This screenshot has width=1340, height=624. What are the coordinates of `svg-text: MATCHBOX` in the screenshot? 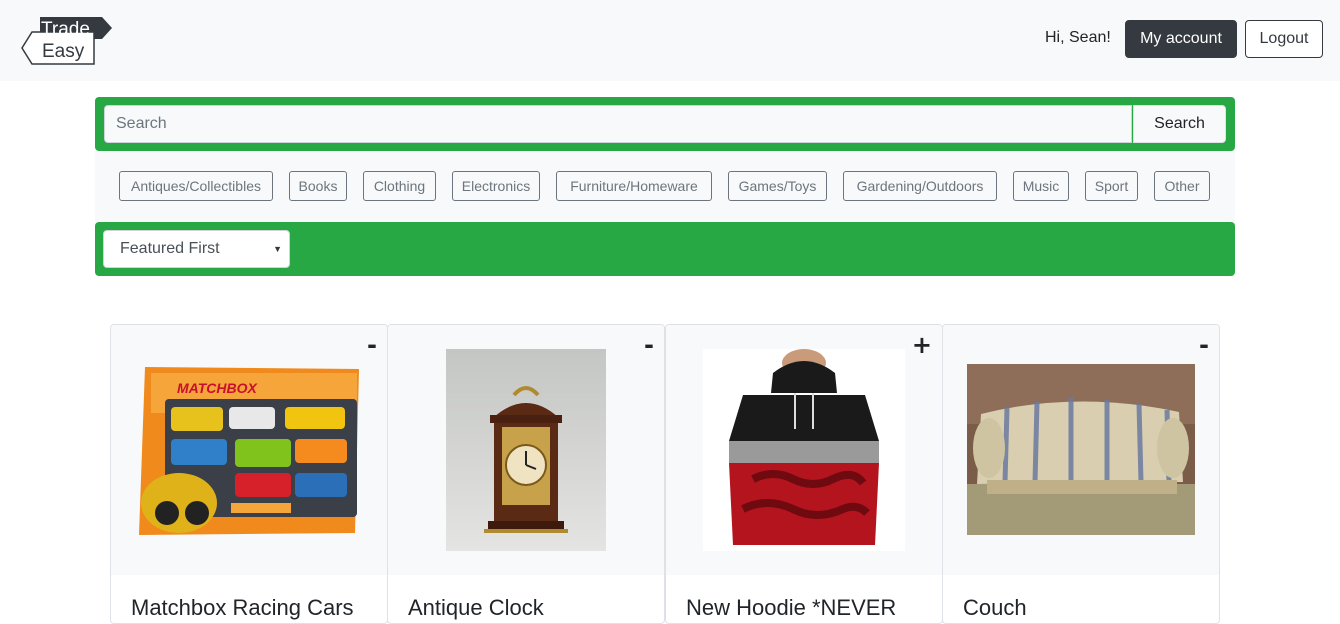 It's located at (218, 388).